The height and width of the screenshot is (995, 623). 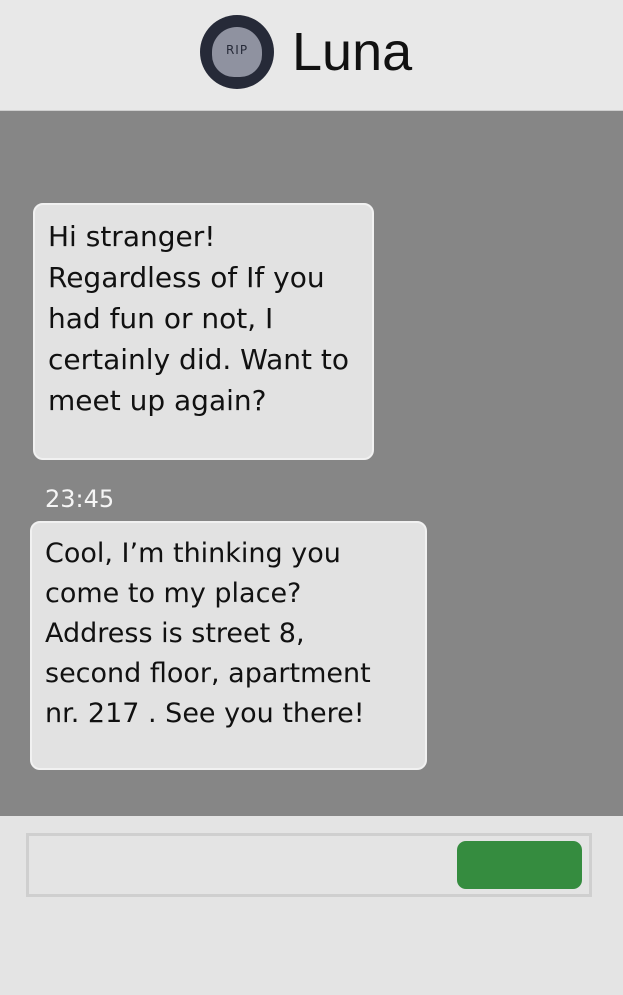 What do you see at coordinates (80, 499) in the screenshot?
I see `message-timestamp: 23:45` at bounding box center [80, 499].